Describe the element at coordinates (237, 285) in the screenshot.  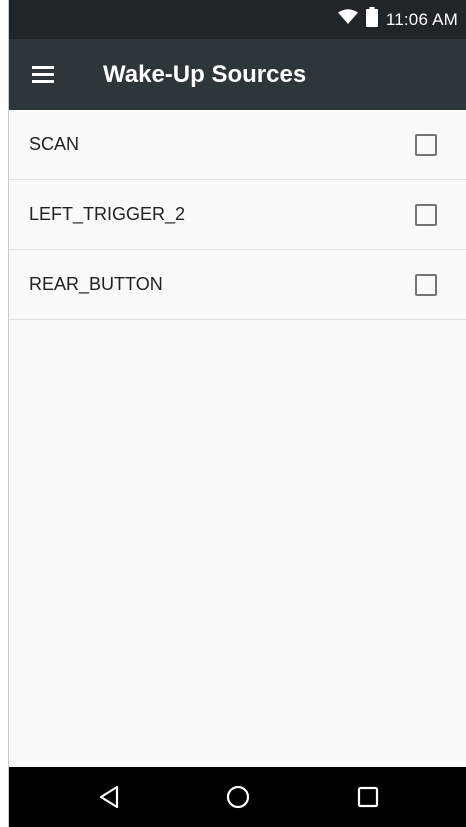
I see `list-item-rear-button: REAR_BUTTON` at that location.